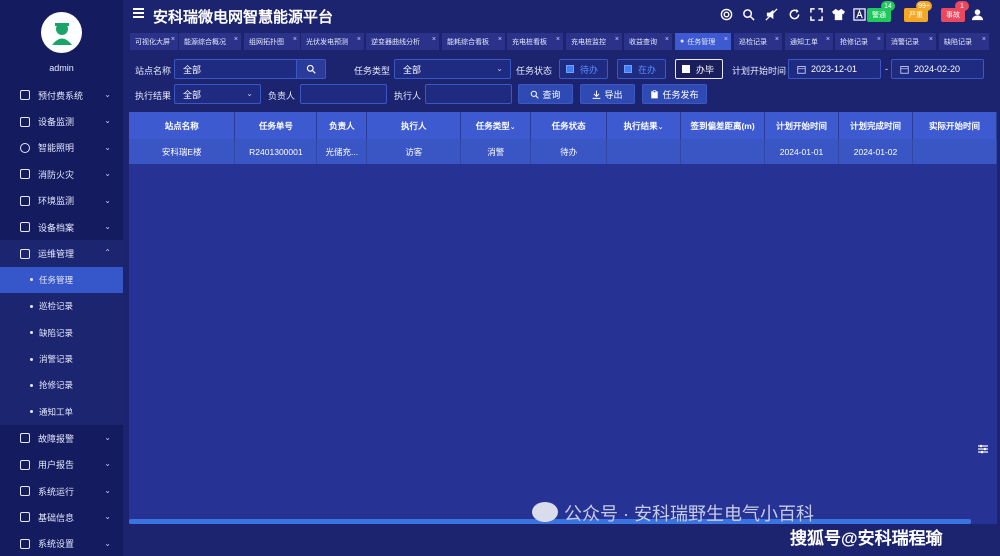 The height and width of the screenshot is (556, 1000). Describe the element at coordinates (703, 41) in the screenshot. I see `tab-task-manage: ● 任务管理 ×` at that location.